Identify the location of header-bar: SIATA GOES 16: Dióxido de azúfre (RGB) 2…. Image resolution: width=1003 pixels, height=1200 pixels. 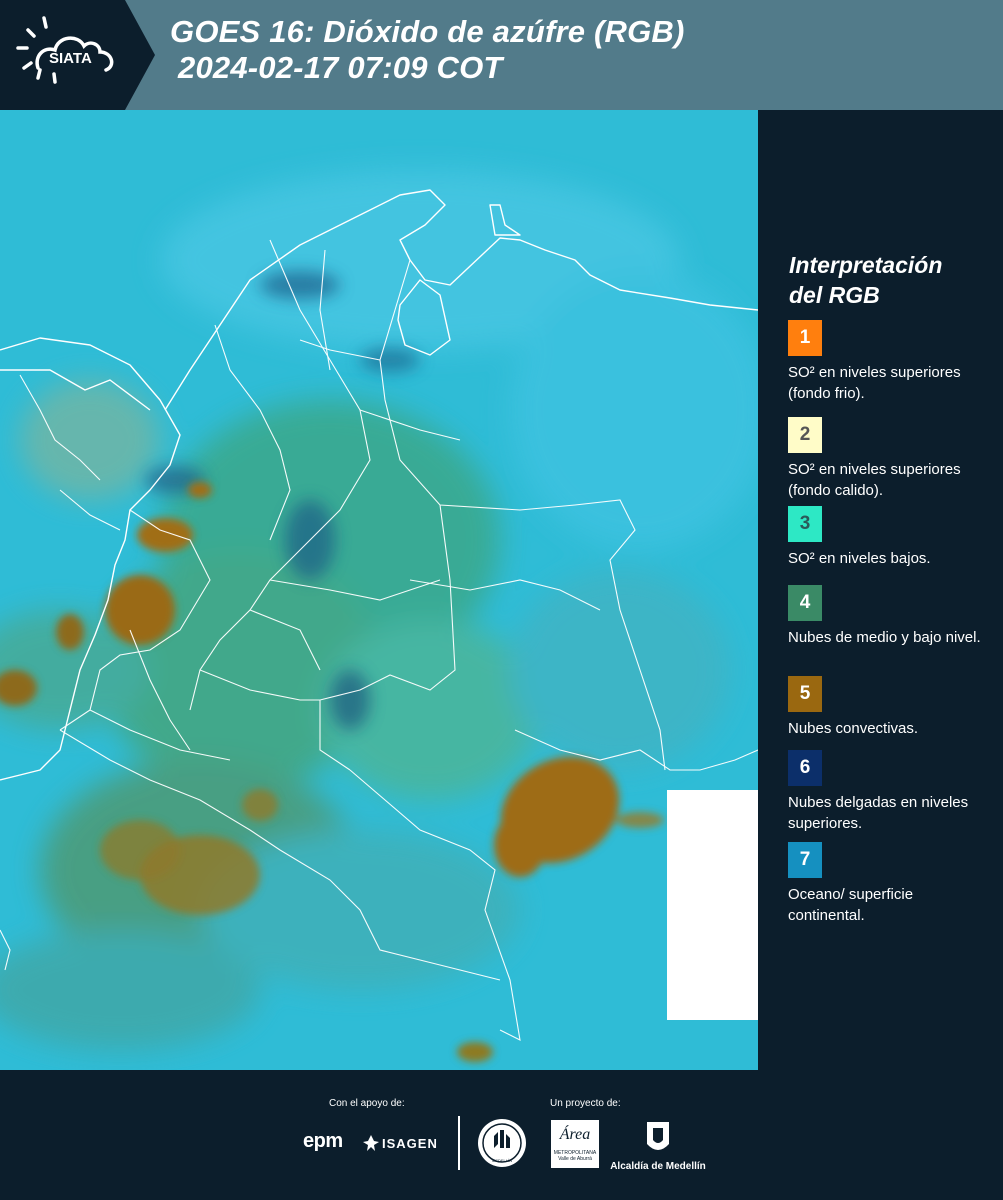
(501, 55).